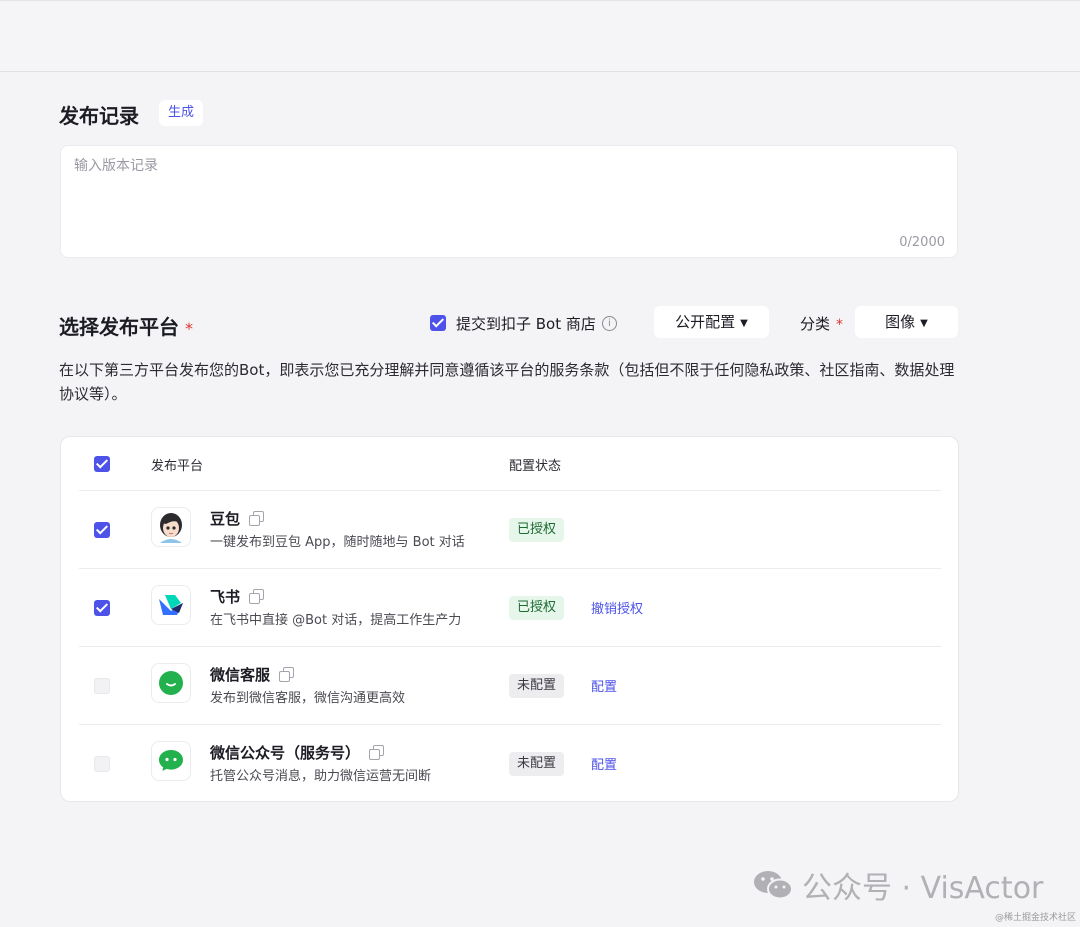  Describe the element at coordinates (102, 464) in the screenshot. I see `select-all-checkbox` at that location.